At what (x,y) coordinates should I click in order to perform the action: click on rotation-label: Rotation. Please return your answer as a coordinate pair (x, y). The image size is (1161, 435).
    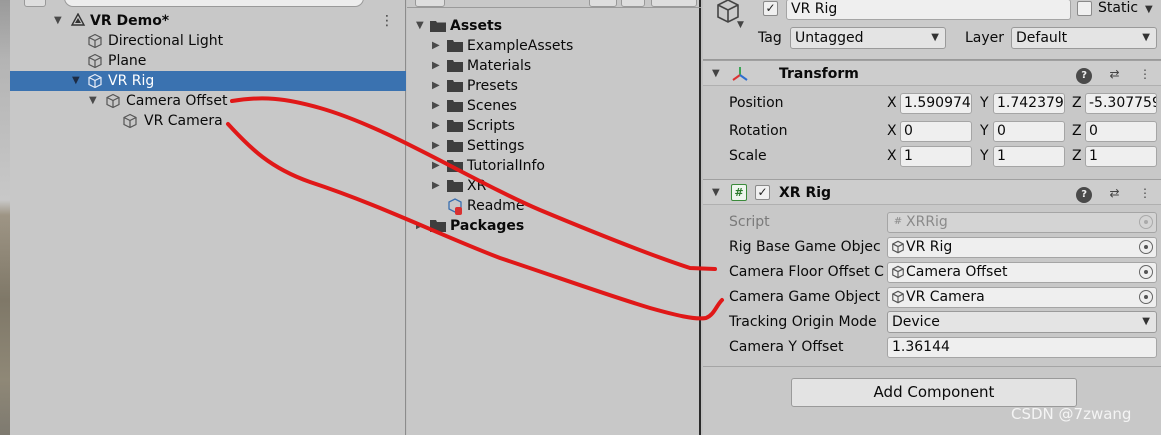
    Looking at the image, I should click on (758, 131).